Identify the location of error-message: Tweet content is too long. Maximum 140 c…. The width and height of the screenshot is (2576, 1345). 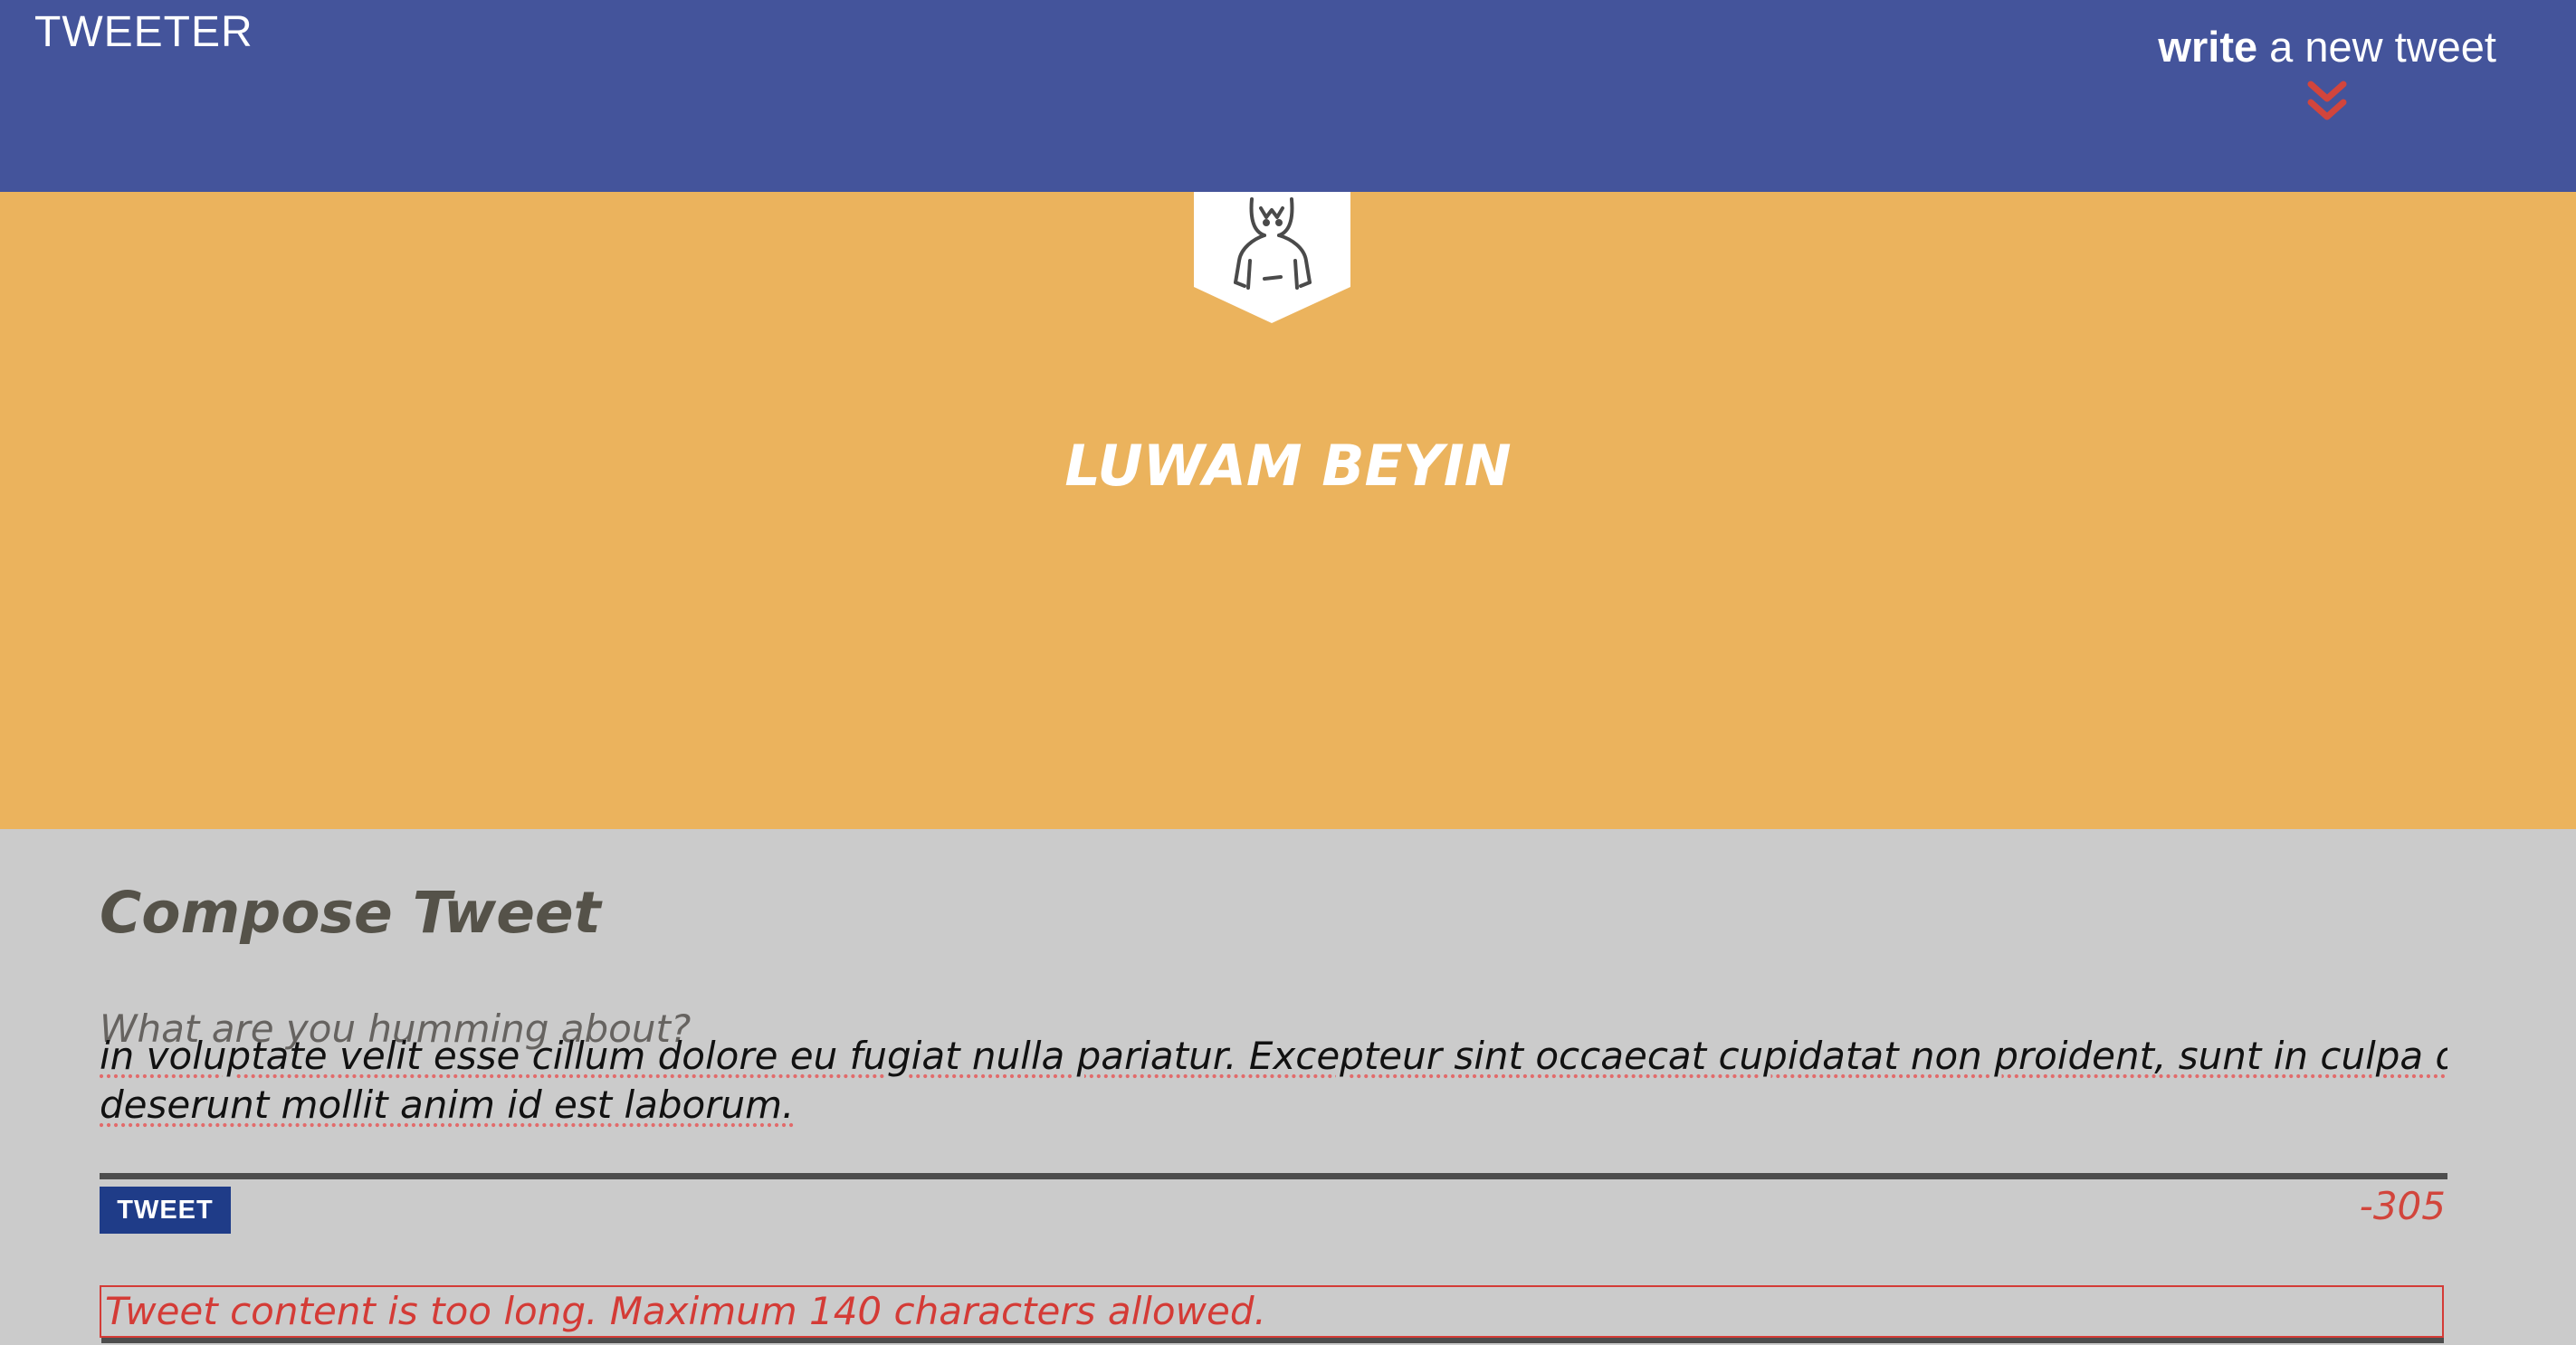
(686, 1311).